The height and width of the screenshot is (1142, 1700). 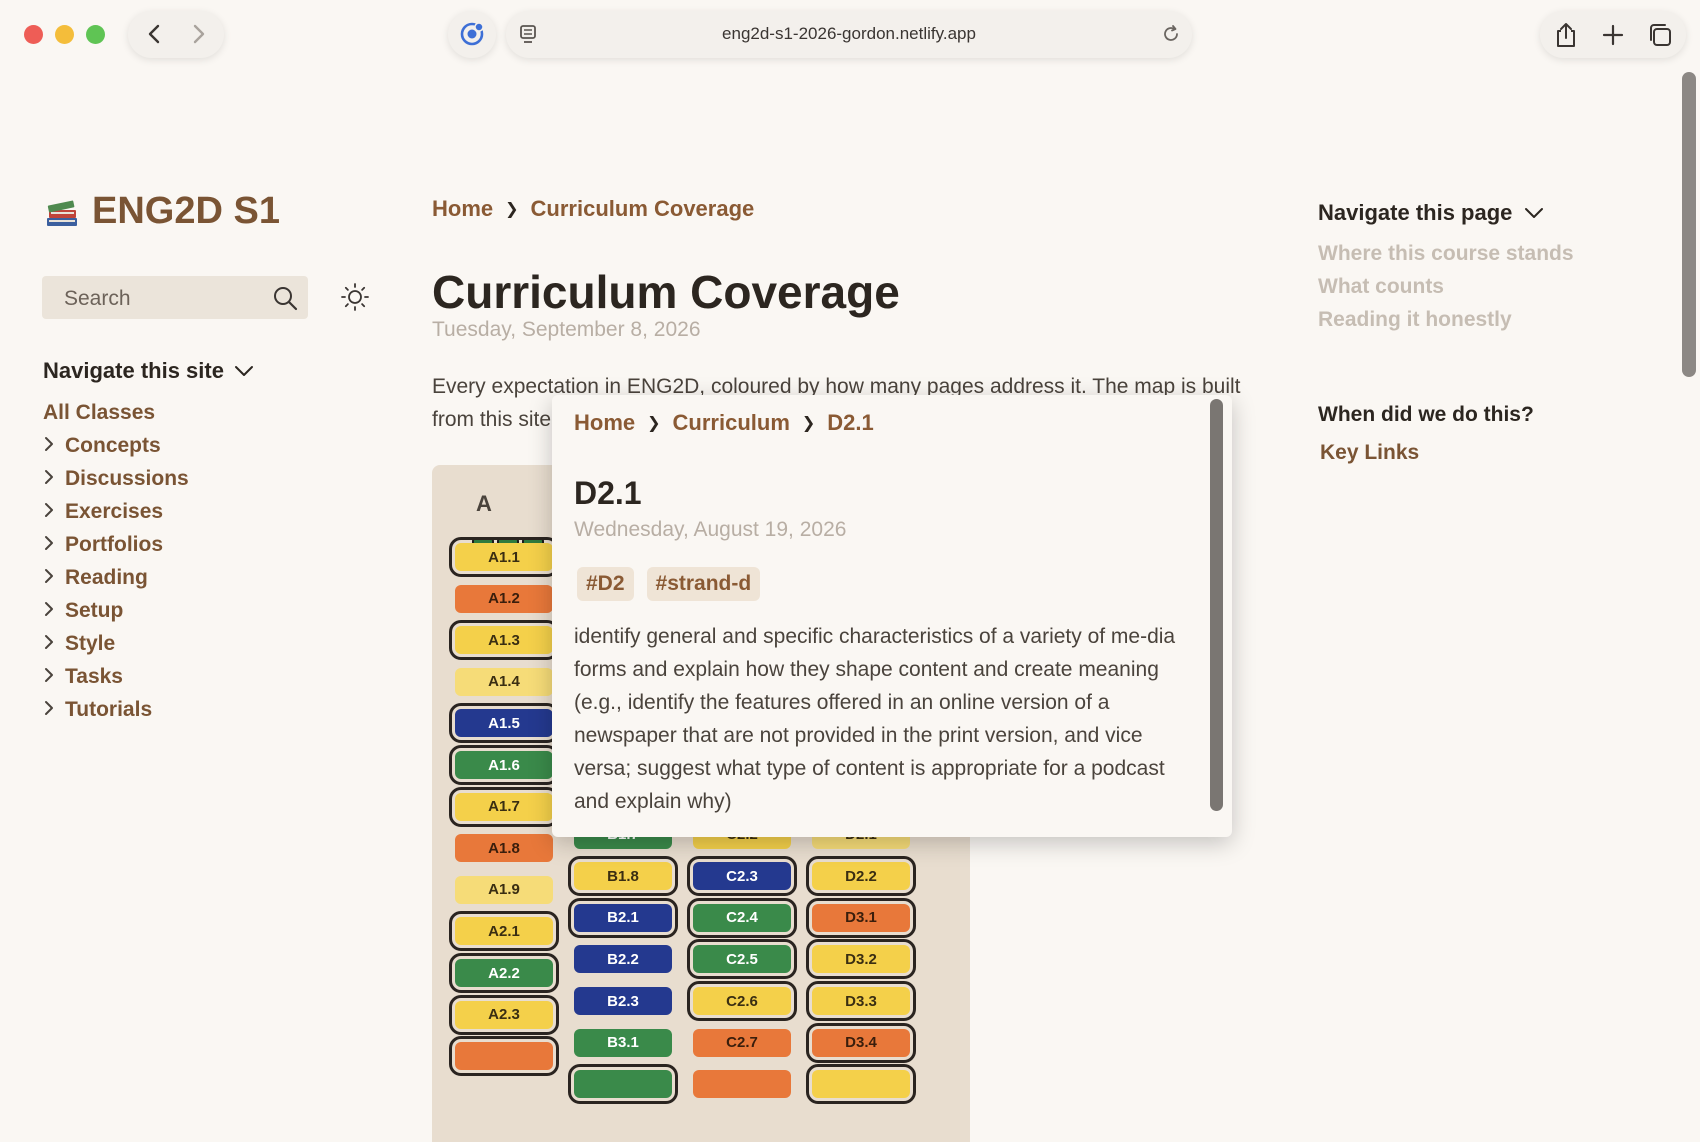 I want to click on expectation-chip-d2-2: D2.2, so click(x=861, y=876).